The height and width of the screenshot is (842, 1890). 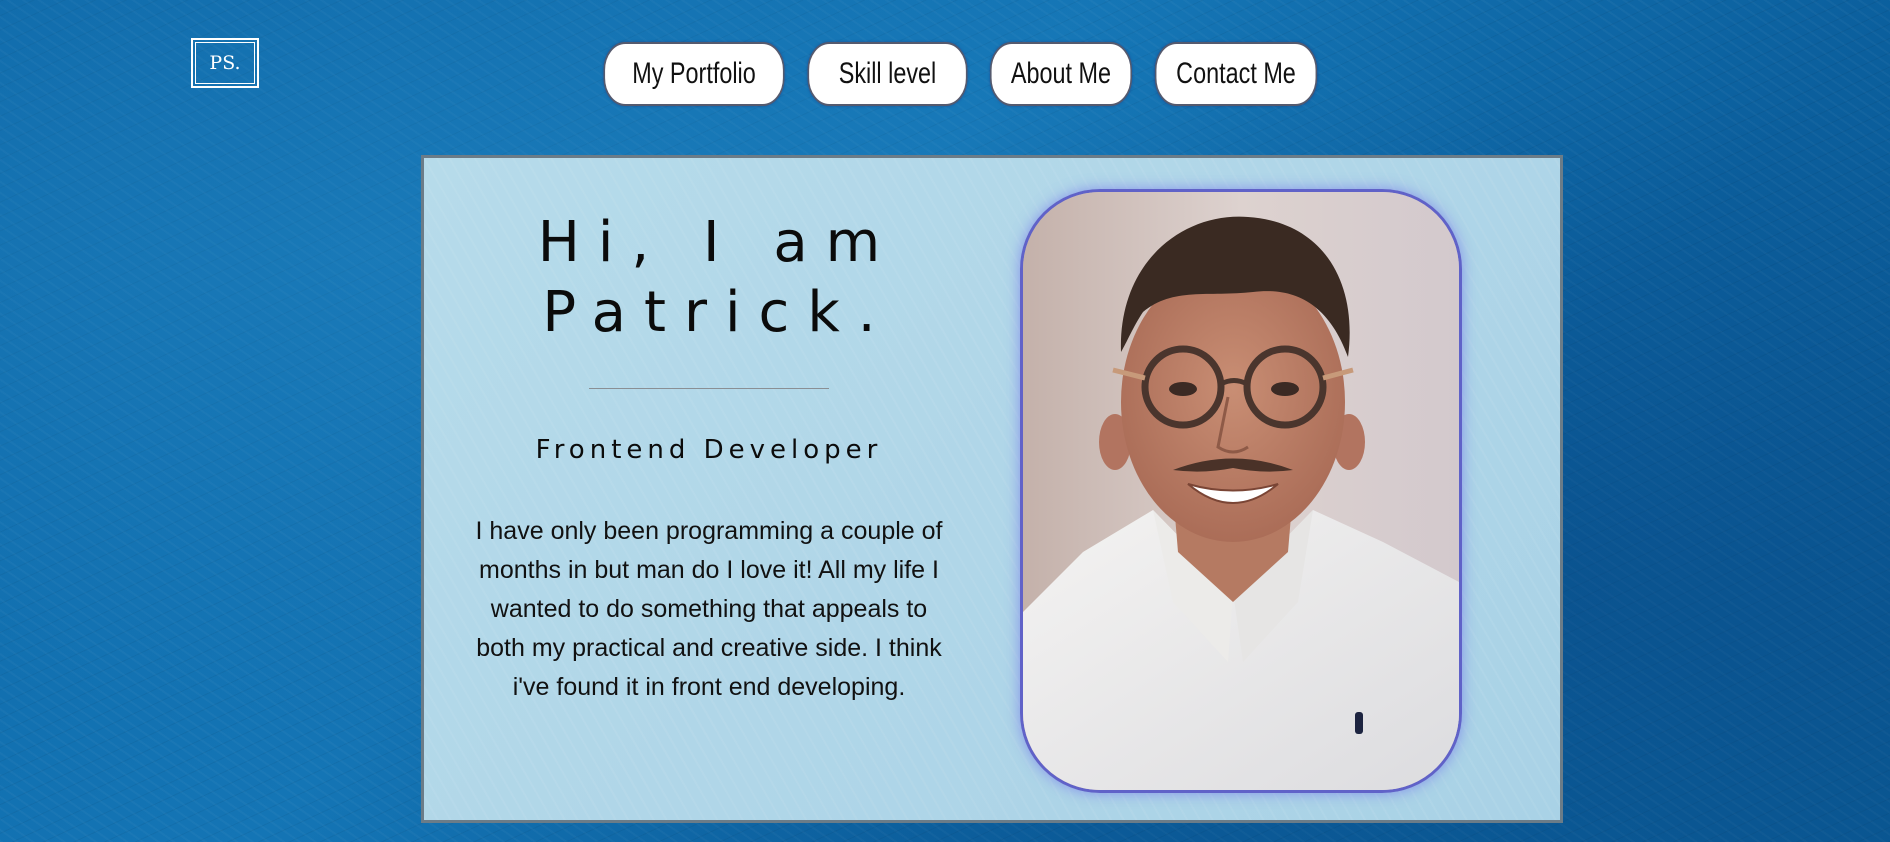 I want to click on headline-line-2: Patrick., so click(x=718, y=312).